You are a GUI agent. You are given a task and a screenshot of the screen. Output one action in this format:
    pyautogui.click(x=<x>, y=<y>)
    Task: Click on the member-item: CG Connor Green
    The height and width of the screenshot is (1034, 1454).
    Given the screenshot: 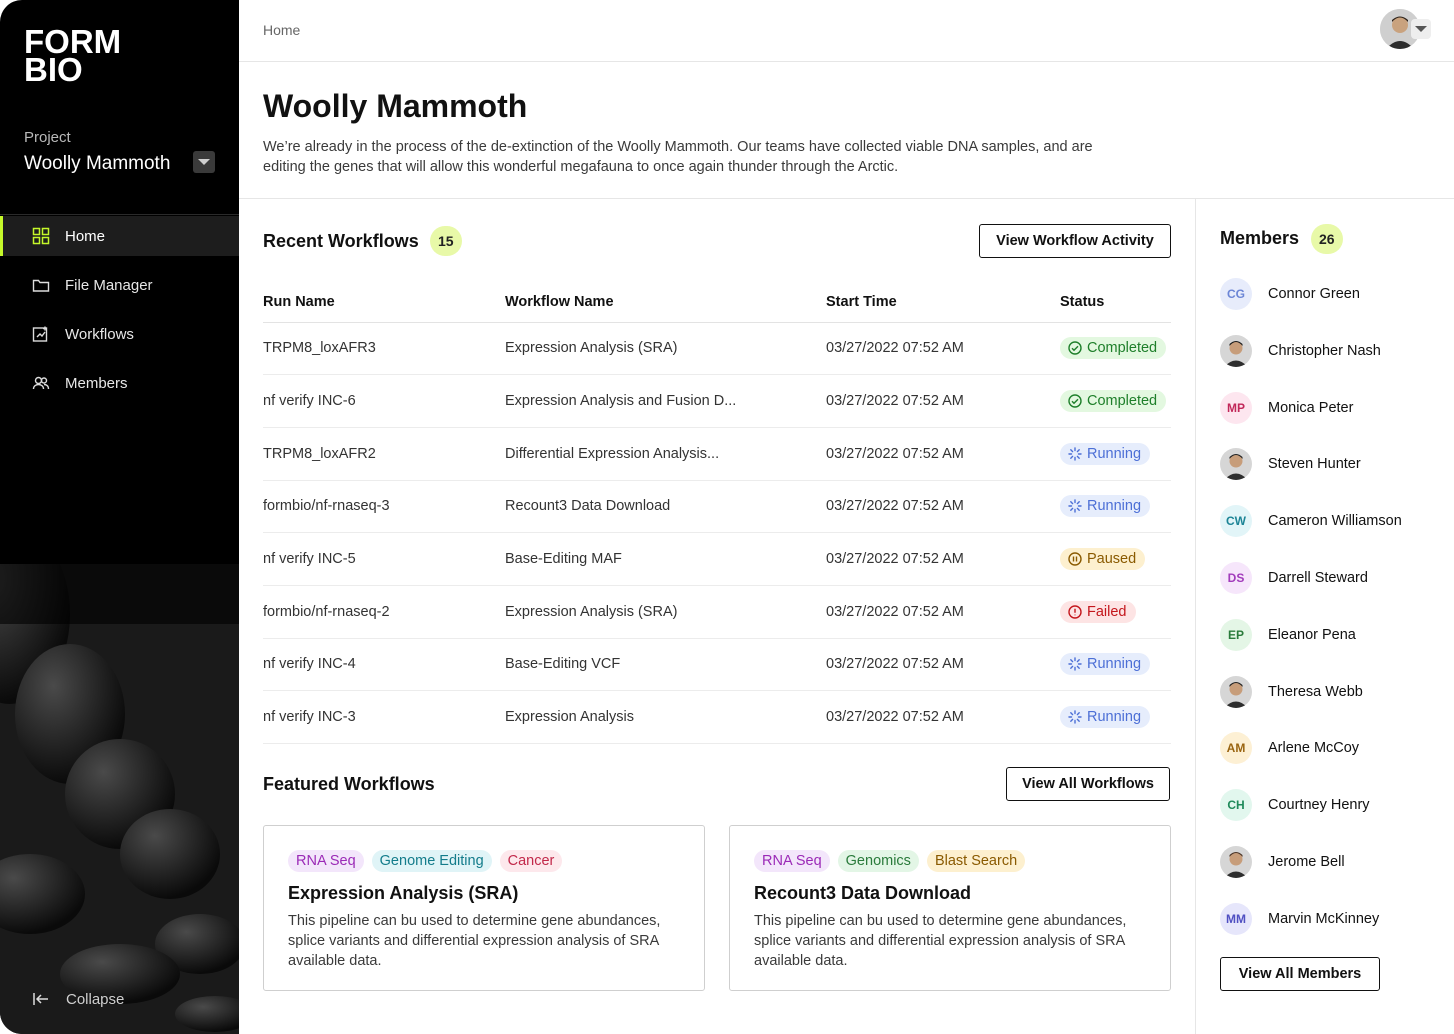 What is the action you would take?
    pyautogui.click(x=1290, y=294)
    